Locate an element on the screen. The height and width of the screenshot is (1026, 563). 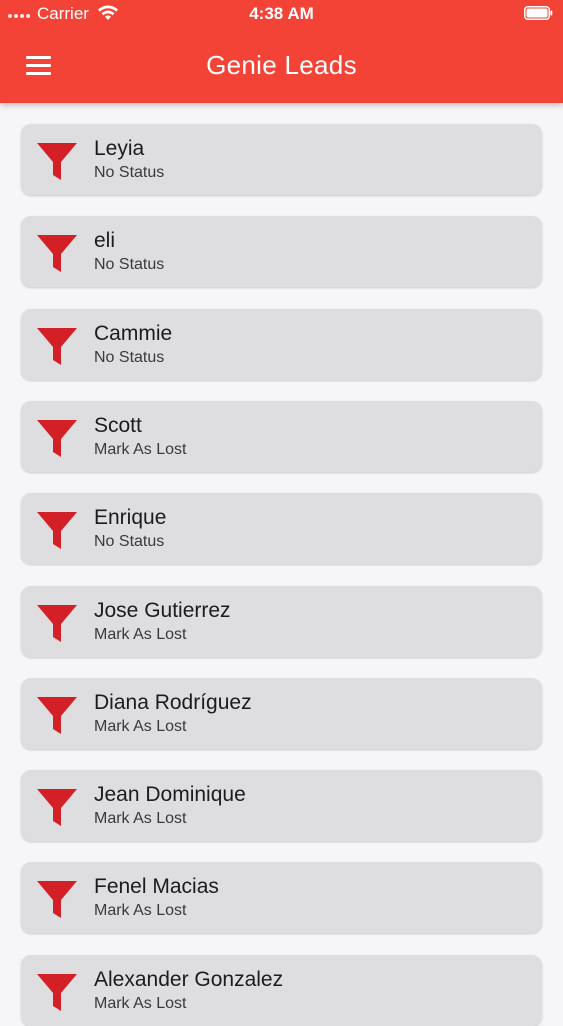
lead-card: Jose Gutierrez Mark As Lost is located at coordinates (281, 621).